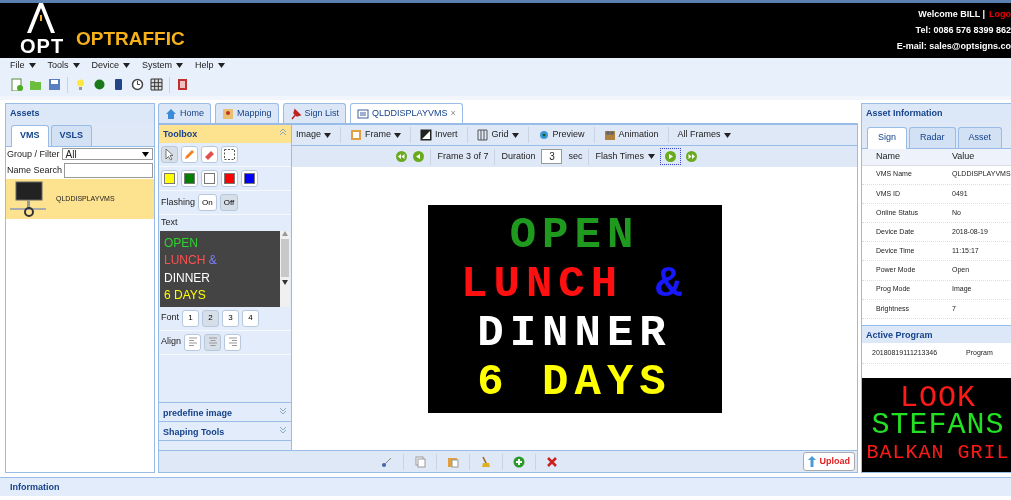 The height and width of the screenshot is (500, 1011). What do you see at coordinates (561, 135) in the screenshot?
I see `toolbar-button: Preview` at bounding box center [561, 135].